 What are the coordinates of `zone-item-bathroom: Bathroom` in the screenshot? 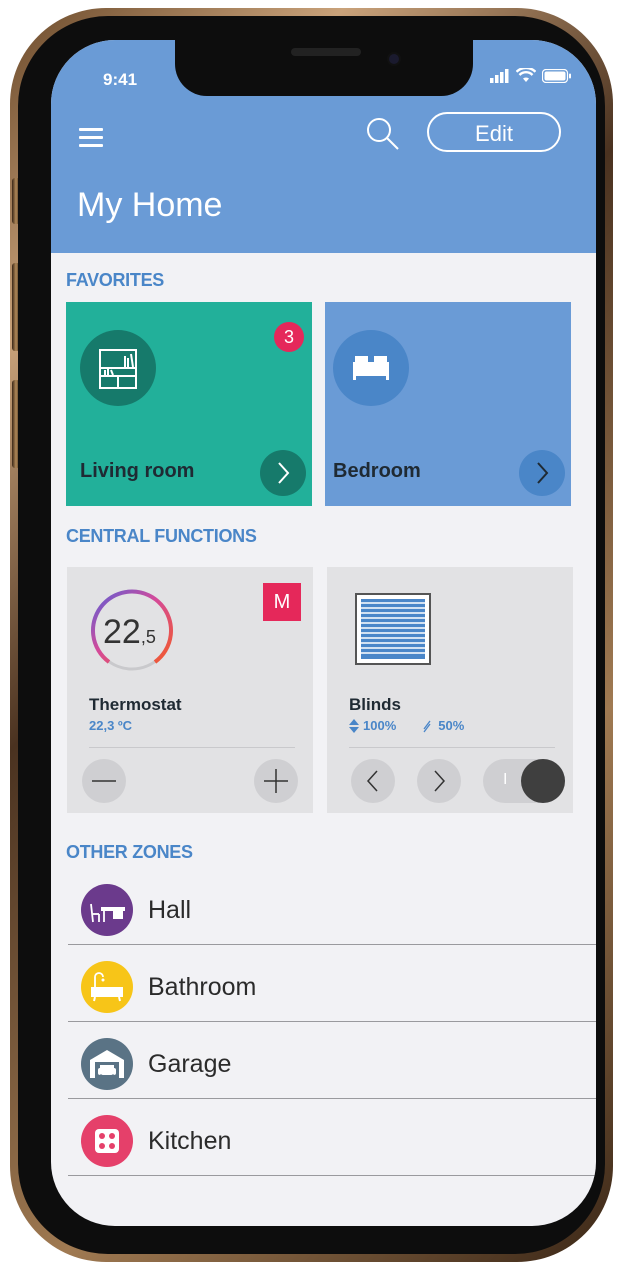 It's located at (332, 983).